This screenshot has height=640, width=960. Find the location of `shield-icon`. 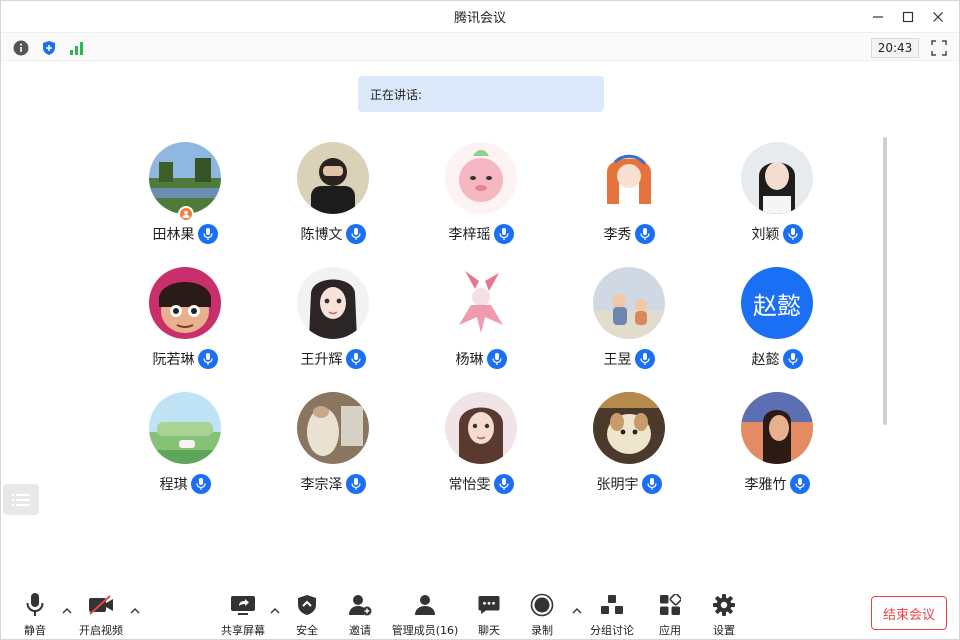

shield-icon is located at coordinates (307, 605).